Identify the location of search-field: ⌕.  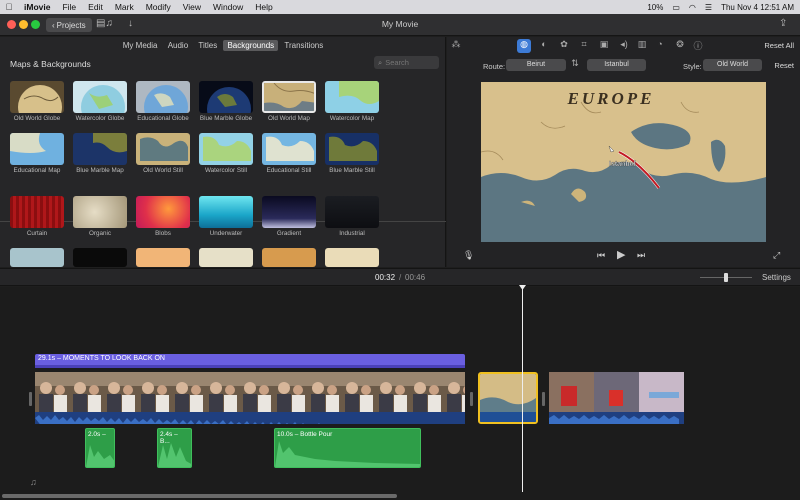
(406, 62).